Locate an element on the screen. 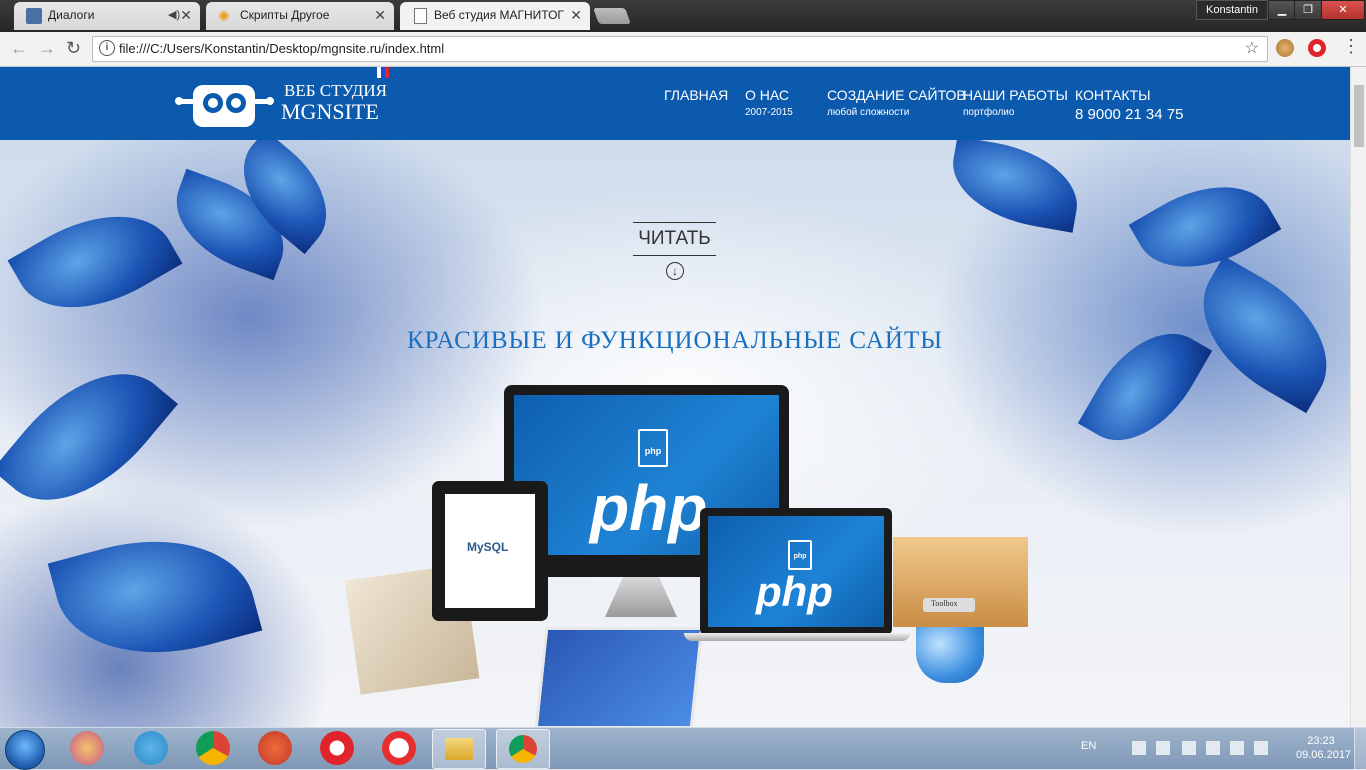  close-window-button: ✕ is located at coordinates (1343, 10).